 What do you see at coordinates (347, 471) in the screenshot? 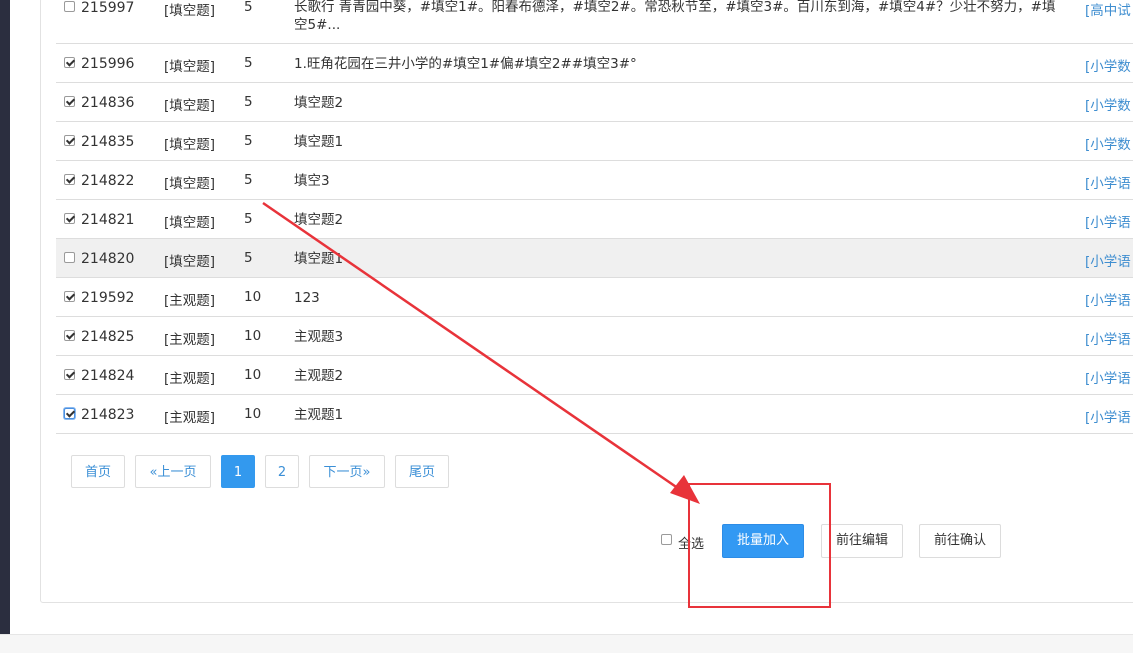
I see `next-page-button: 下一页»` at bounding box center [347, 471].